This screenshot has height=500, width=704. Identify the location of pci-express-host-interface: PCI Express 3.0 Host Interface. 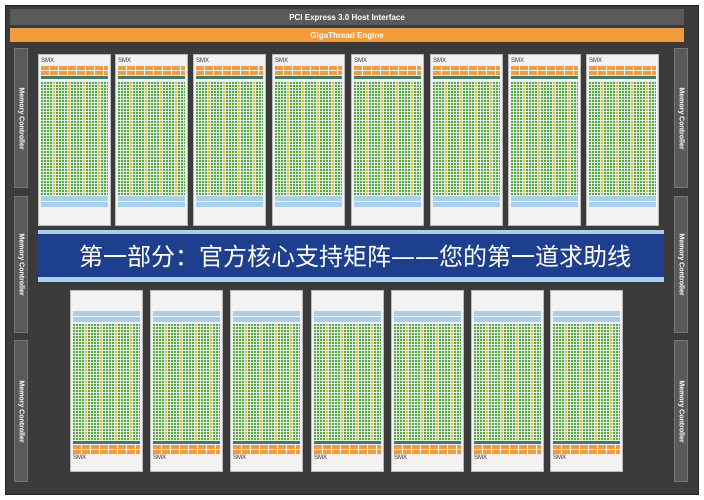
(347, 17).